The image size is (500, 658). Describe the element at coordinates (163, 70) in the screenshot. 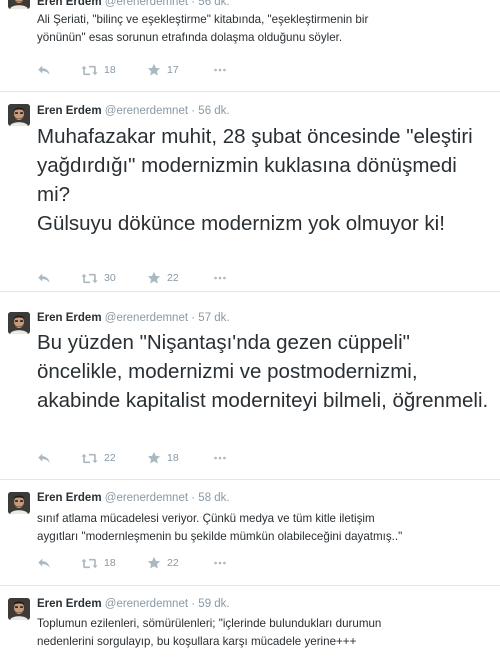

I see `favorite-button: 17` at that location.